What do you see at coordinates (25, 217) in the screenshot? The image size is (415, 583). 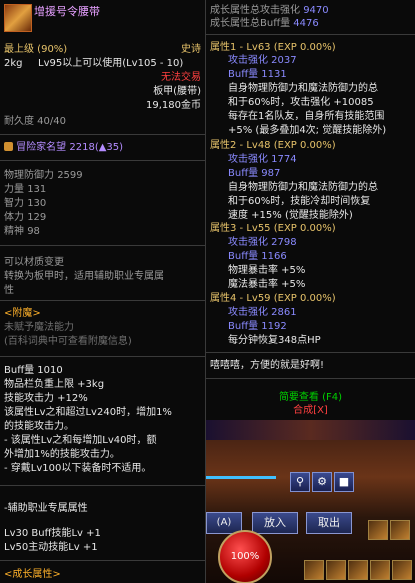 I see `stat-row: 体力 129` at bounding box center [25, 217].